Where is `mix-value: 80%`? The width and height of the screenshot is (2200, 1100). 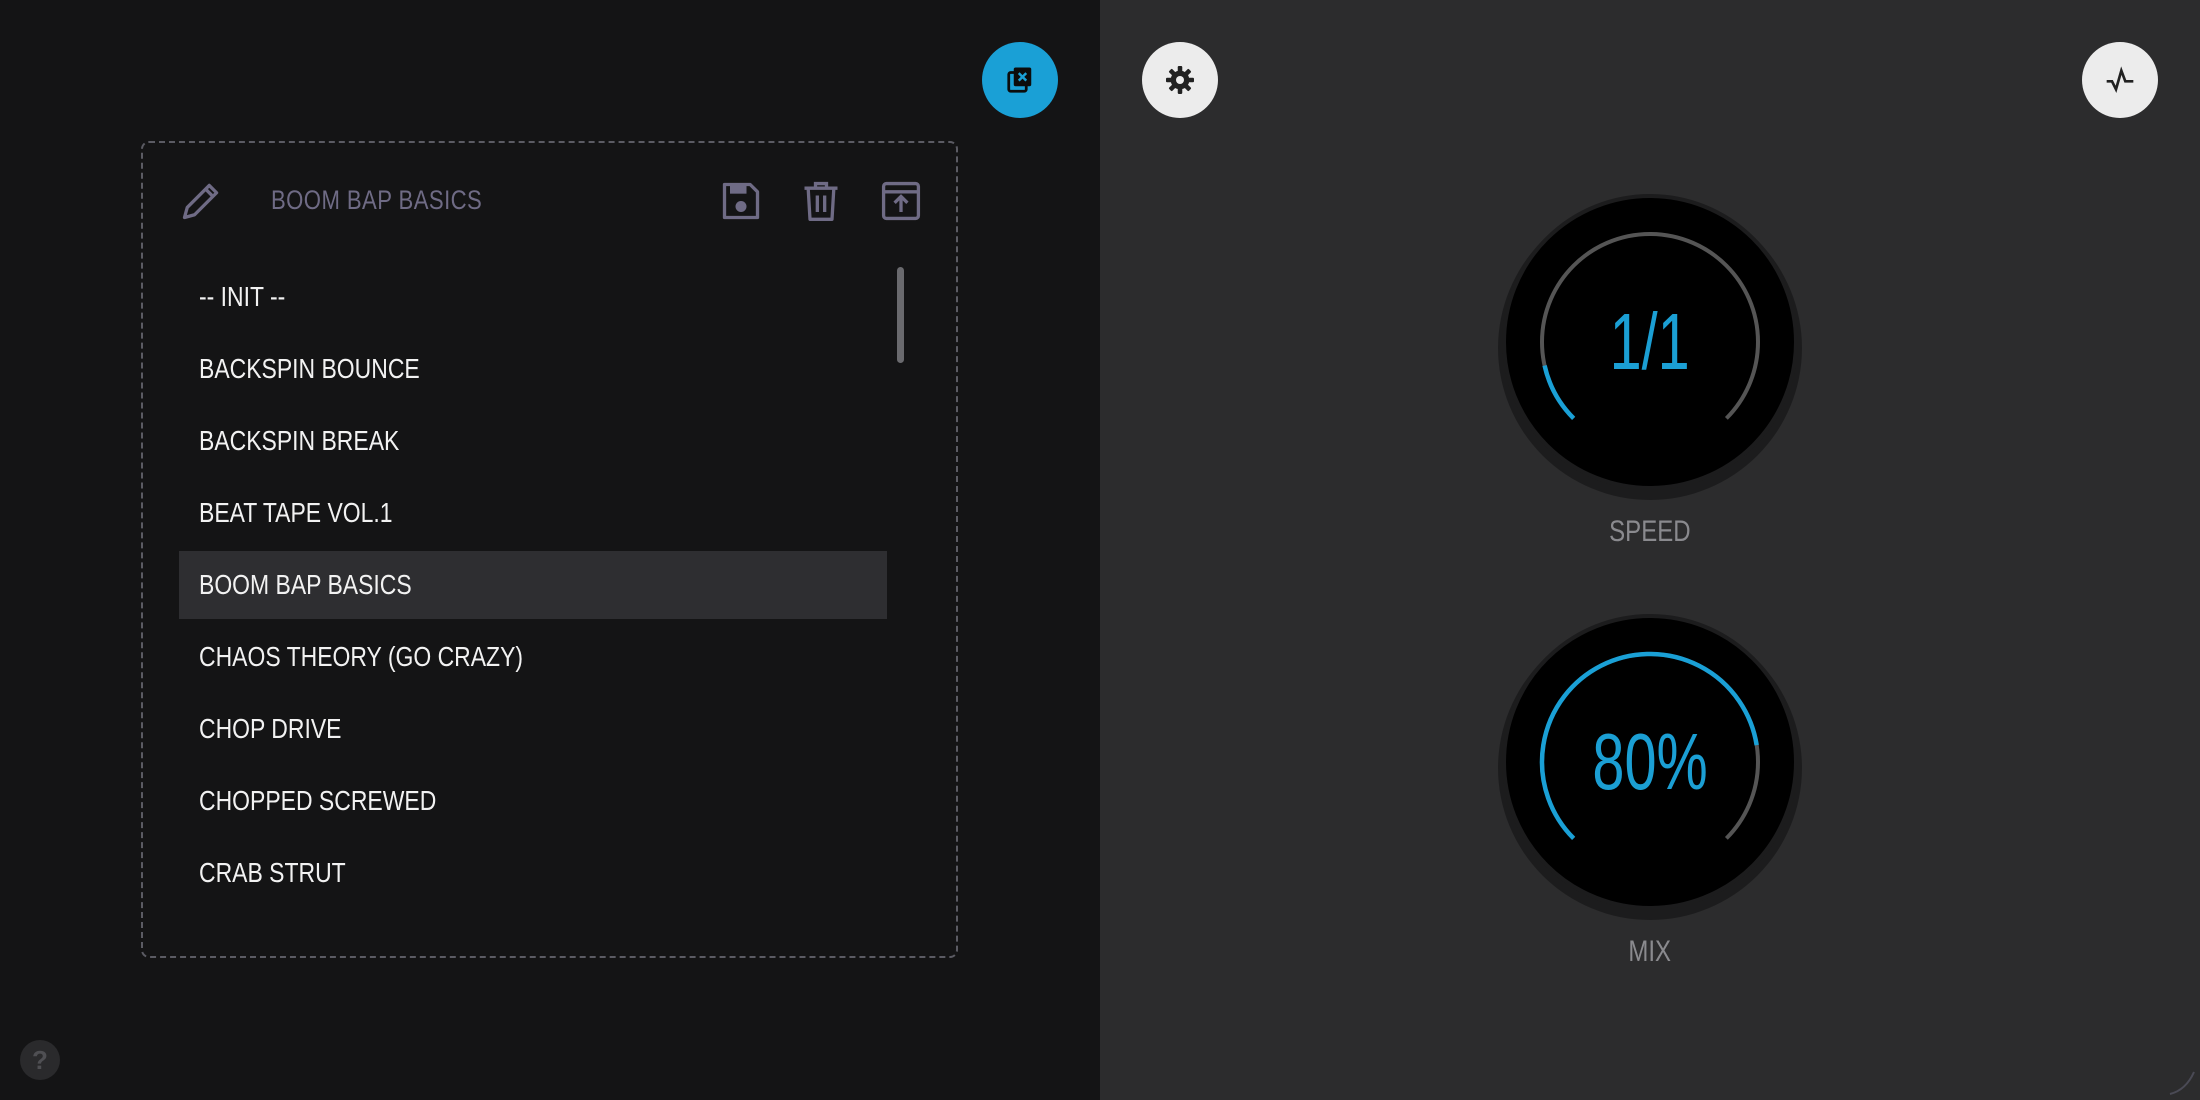
mix-value: 80% is located at coordinates (1650, 761).